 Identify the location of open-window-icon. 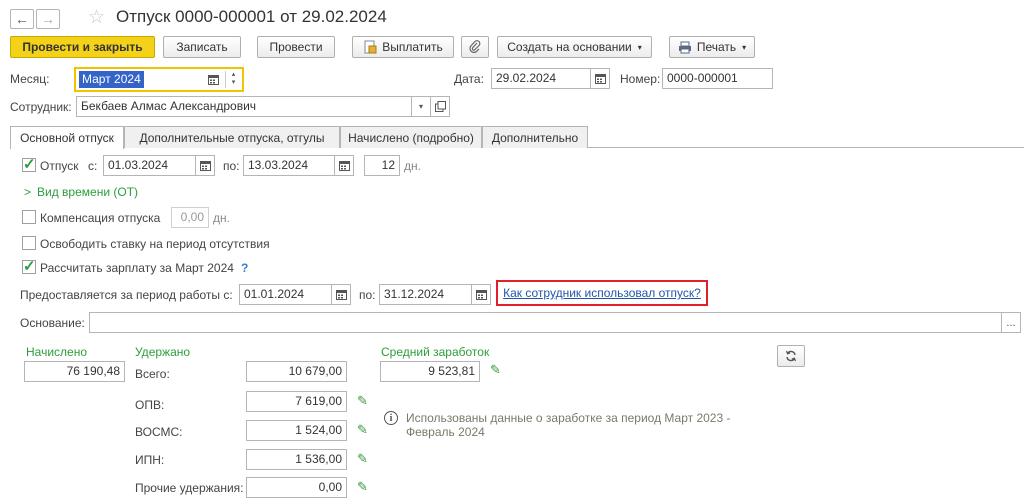
(440, 106).